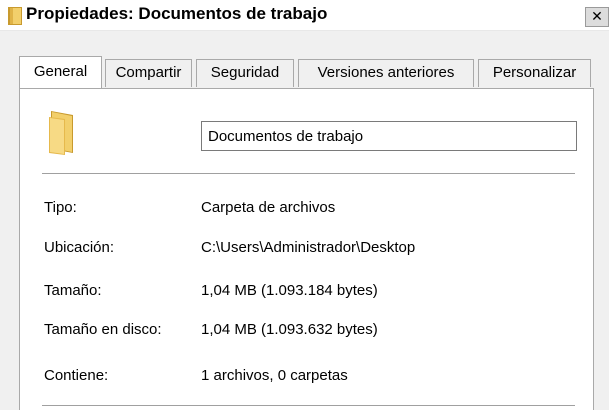 Image resolution: width=609 pixels, height=410 pixels. I want to click on tab-personalizar: Personalizar, so click(534, 73).